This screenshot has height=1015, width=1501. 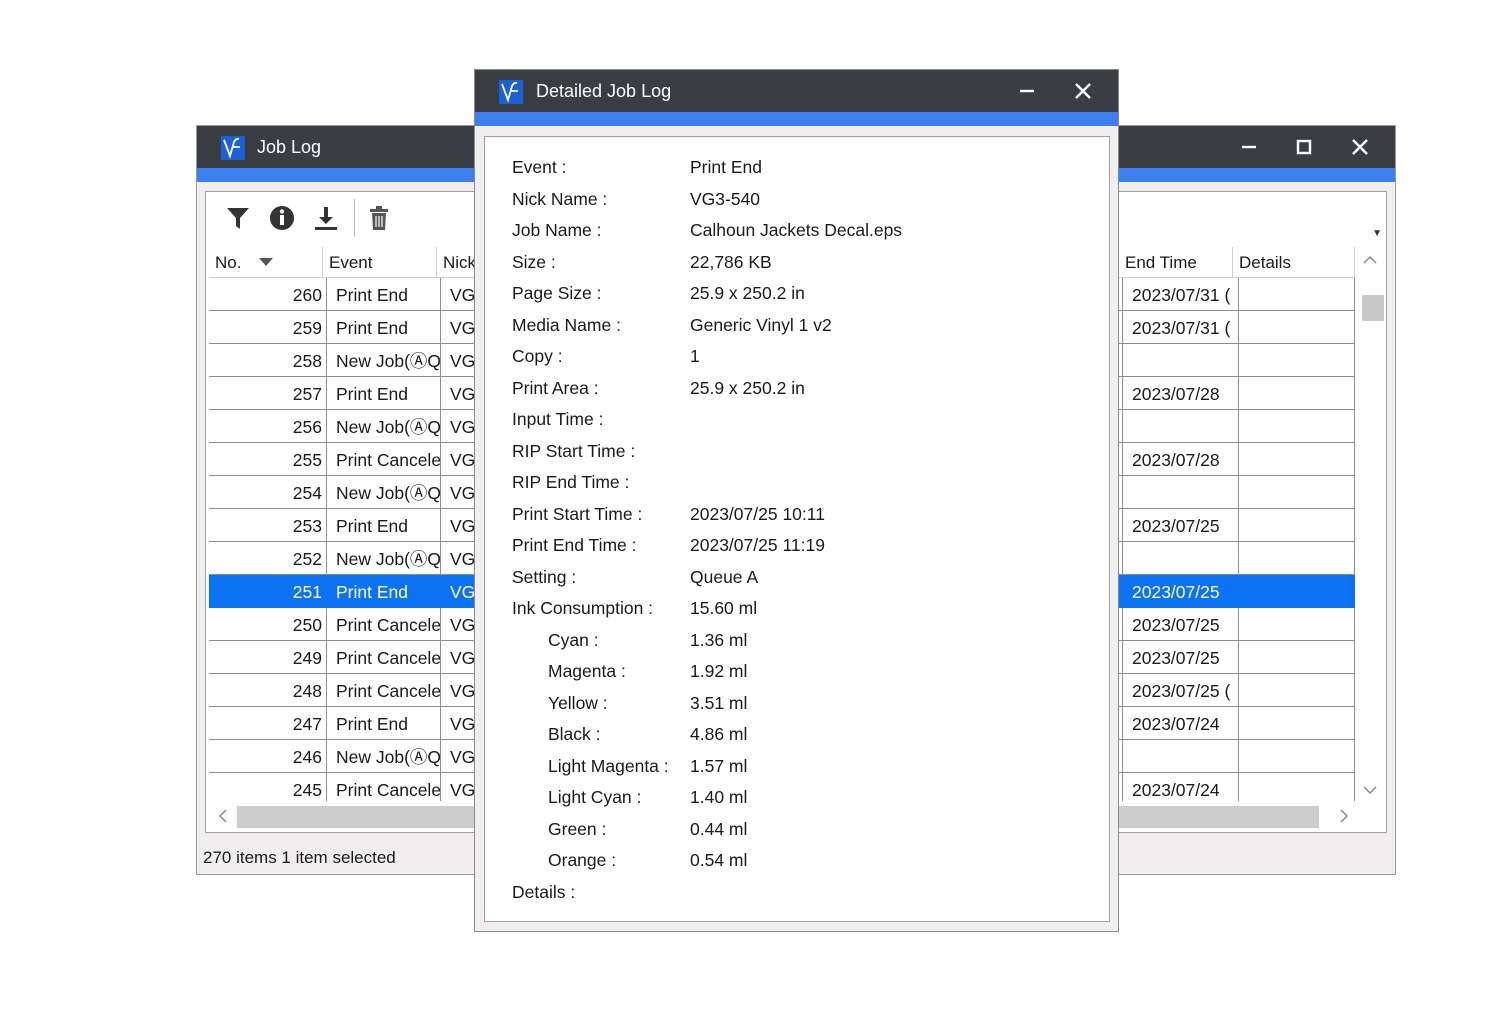 I want to click on cell-no: 251, so click(x=268, y=591).